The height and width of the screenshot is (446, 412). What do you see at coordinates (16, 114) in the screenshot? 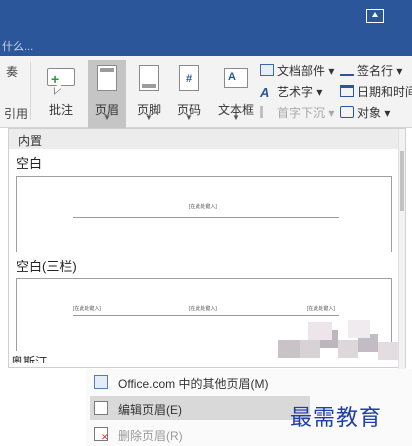
I see `partial-group-label: 引用` at bounding box center [16, 114].